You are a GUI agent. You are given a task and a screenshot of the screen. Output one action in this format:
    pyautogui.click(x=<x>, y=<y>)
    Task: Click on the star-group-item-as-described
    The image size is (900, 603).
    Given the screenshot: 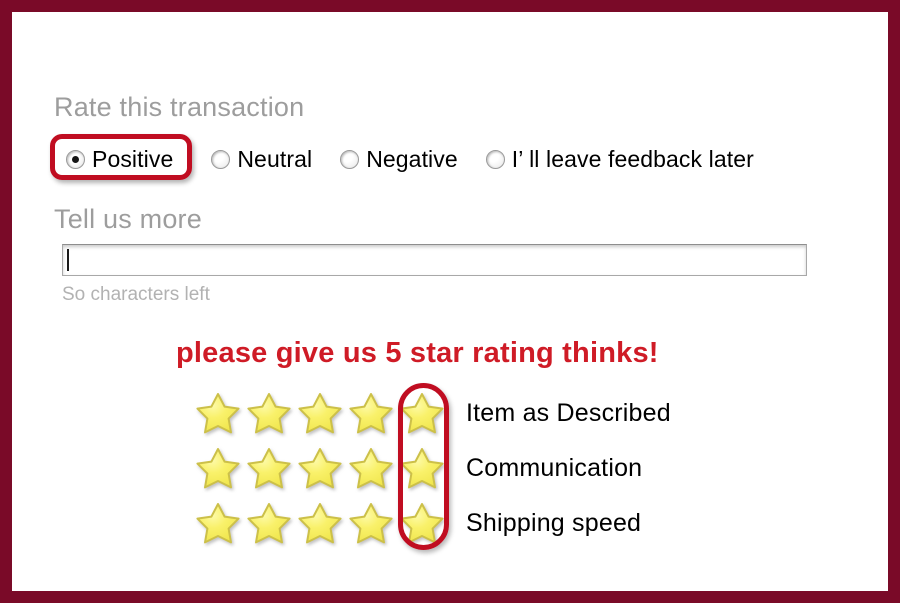 What is the action you would take?
    pyautogui.click(x=321, y=413)
    